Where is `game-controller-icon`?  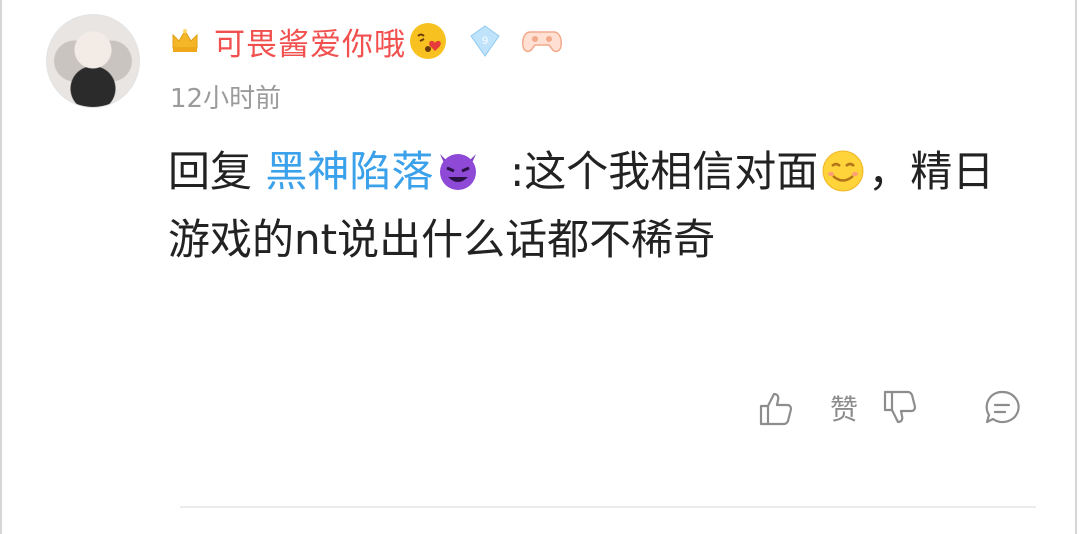
game-controller-icon is located at coordinates (542, 42).